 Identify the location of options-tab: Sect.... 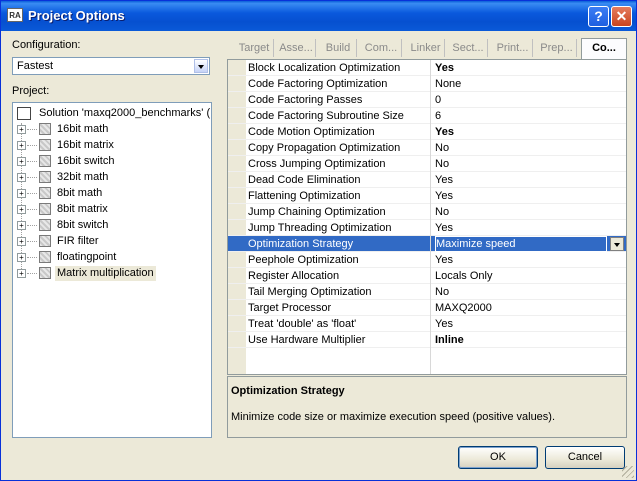
(468, 48).